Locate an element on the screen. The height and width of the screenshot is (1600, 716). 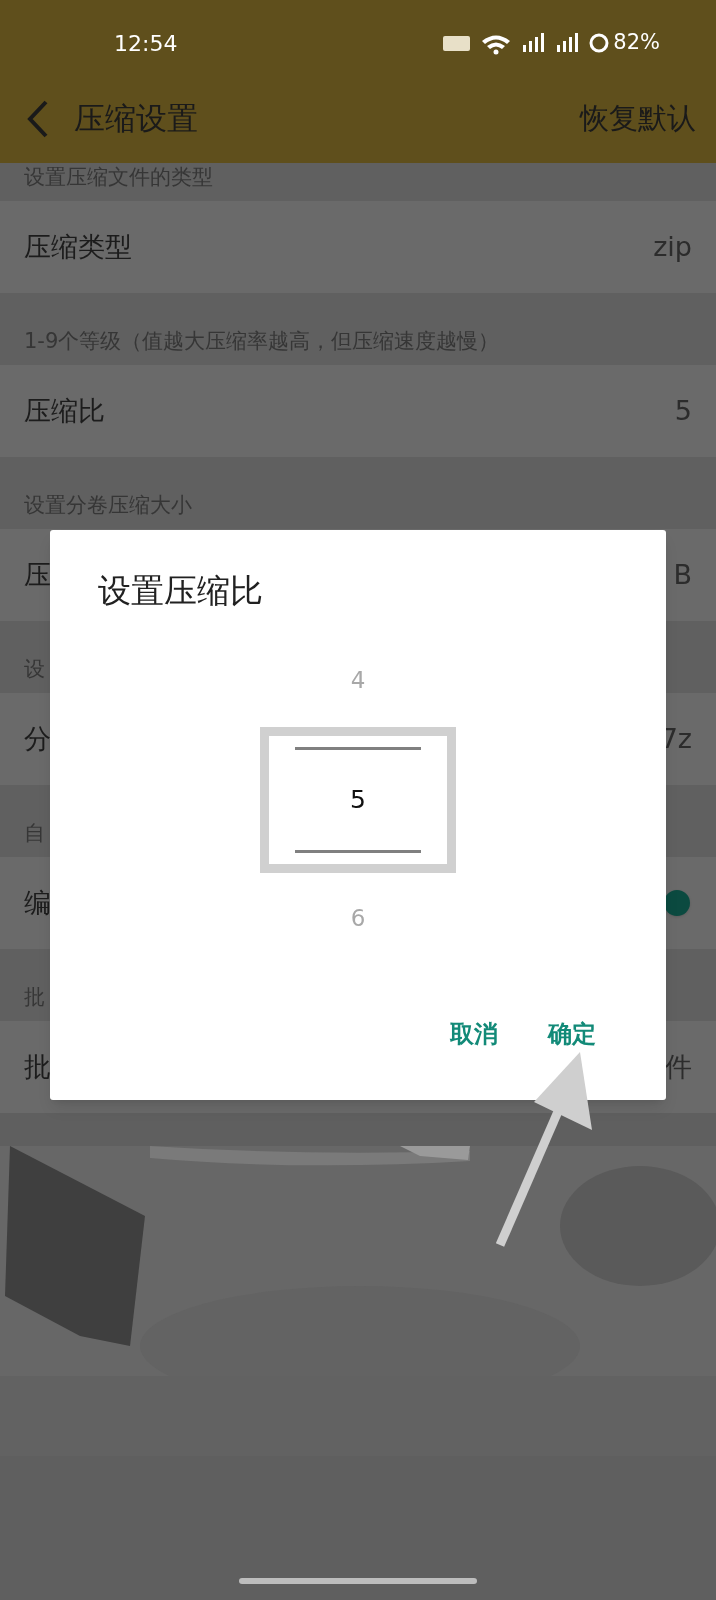
picker-option: 4 is located at coordinates (358, 680).